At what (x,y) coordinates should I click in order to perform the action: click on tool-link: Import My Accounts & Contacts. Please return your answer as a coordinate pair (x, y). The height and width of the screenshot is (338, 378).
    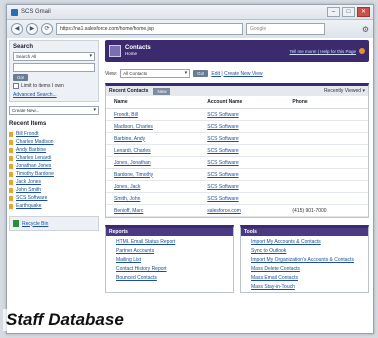
    Looking at the image, I should click on (309, 242).